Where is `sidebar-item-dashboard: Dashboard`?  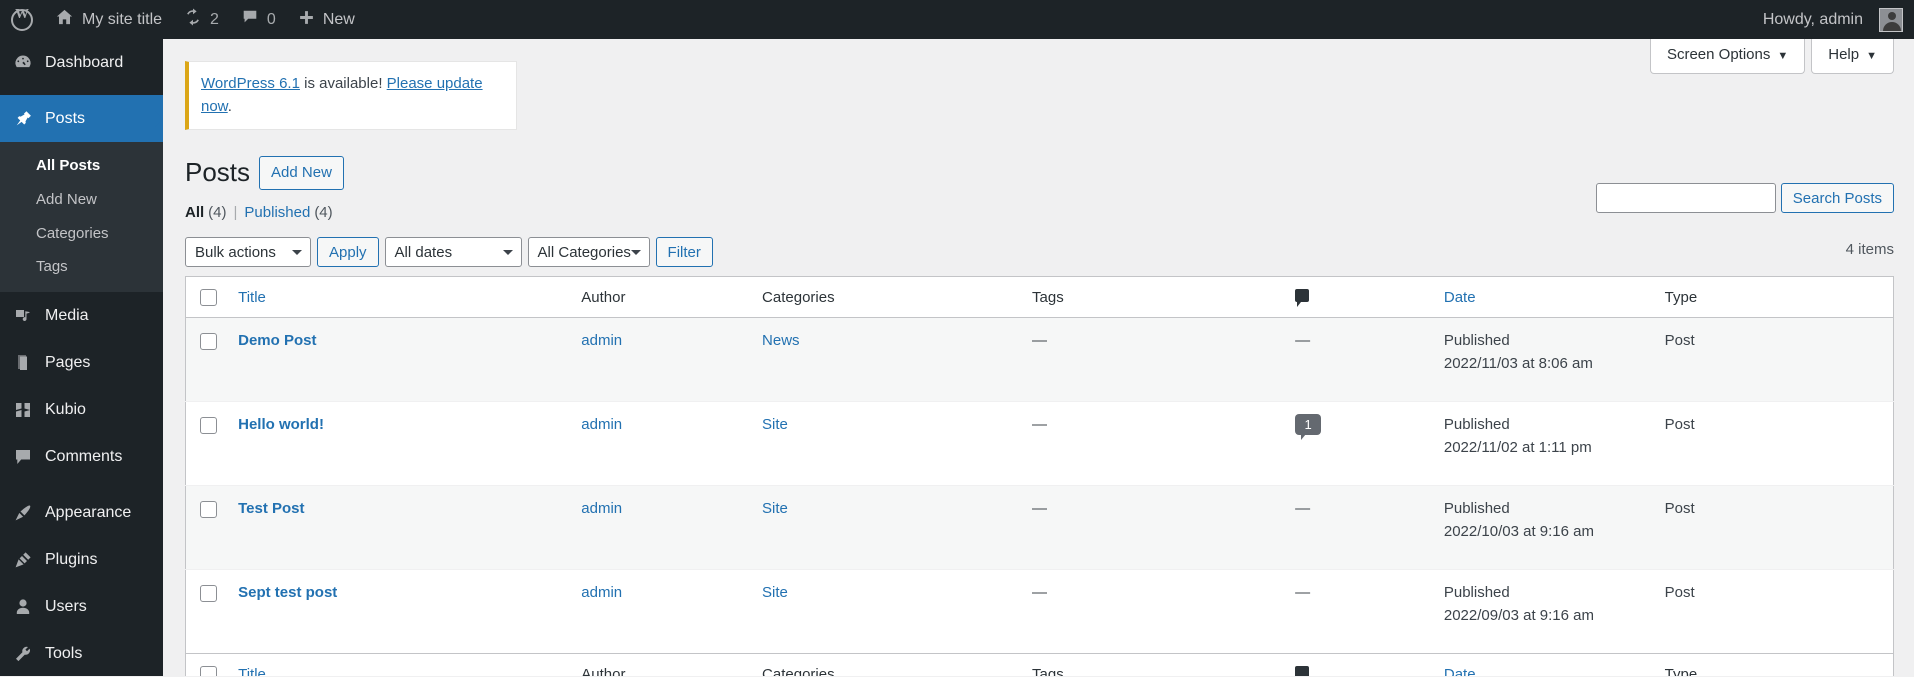
sidebar-item-dashboard: Dashboard is located at coordinates (81, 62).